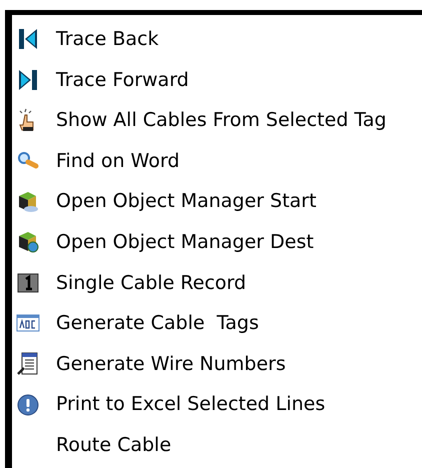 The image size is (422, 468). What do you see at coordinates (217, 120) in the screenshot?
I see `menu-item: Show All Cables From Selected Tag` at bounding box center [217, 120].